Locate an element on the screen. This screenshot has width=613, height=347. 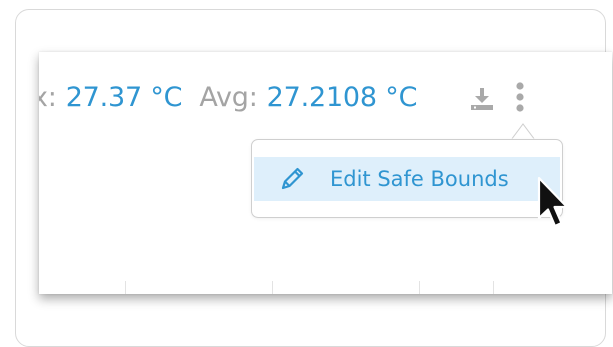
mouse-pointer-icon is located at coordinates (553, 202).